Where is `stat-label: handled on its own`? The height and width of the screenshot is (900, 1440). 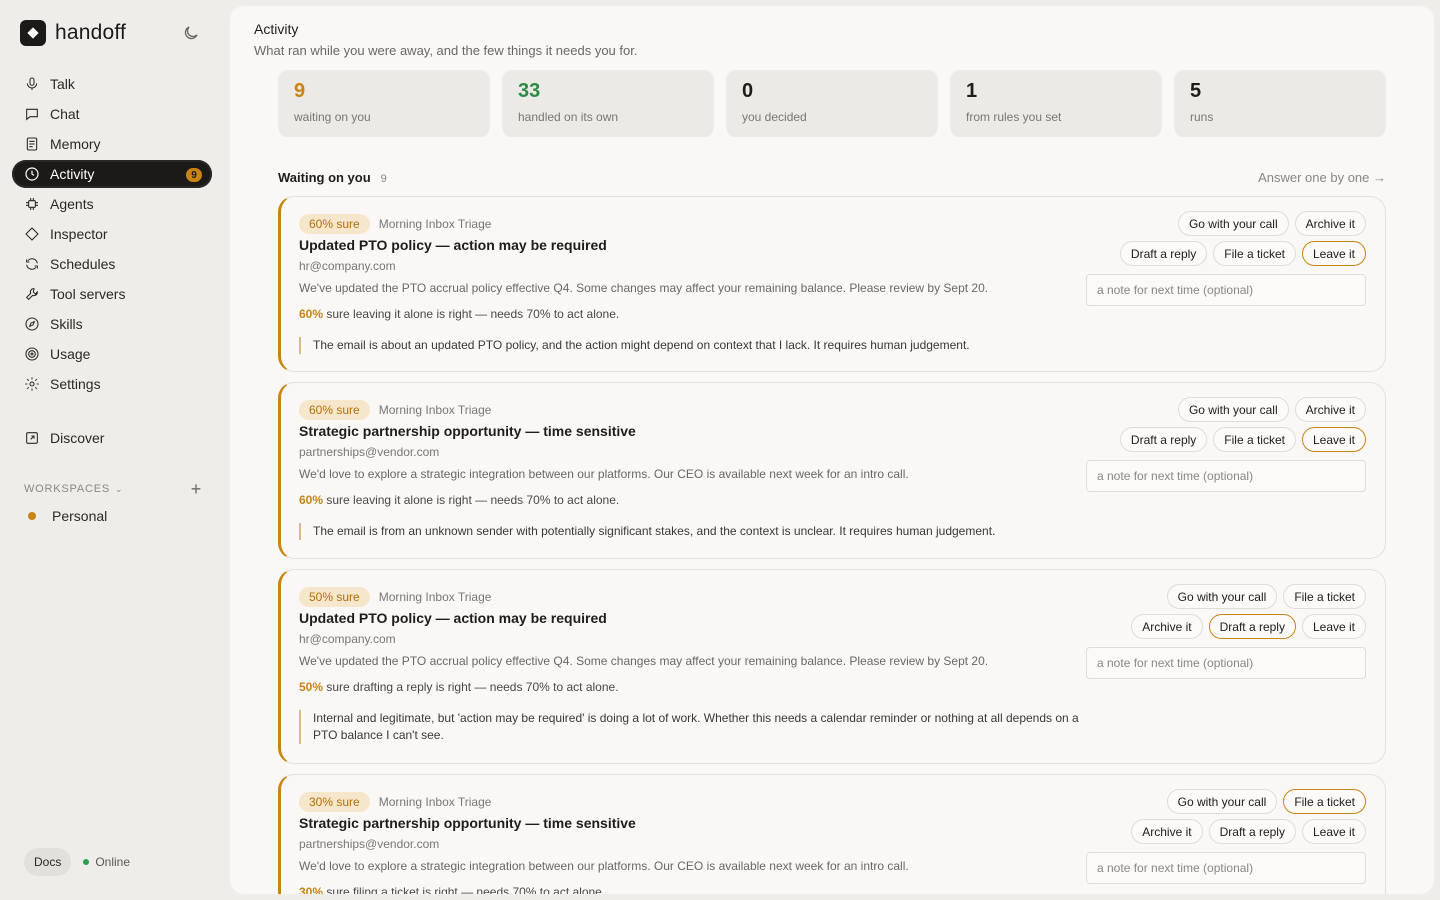 stat-label: handled on its own is located at coordinates (568, 117).